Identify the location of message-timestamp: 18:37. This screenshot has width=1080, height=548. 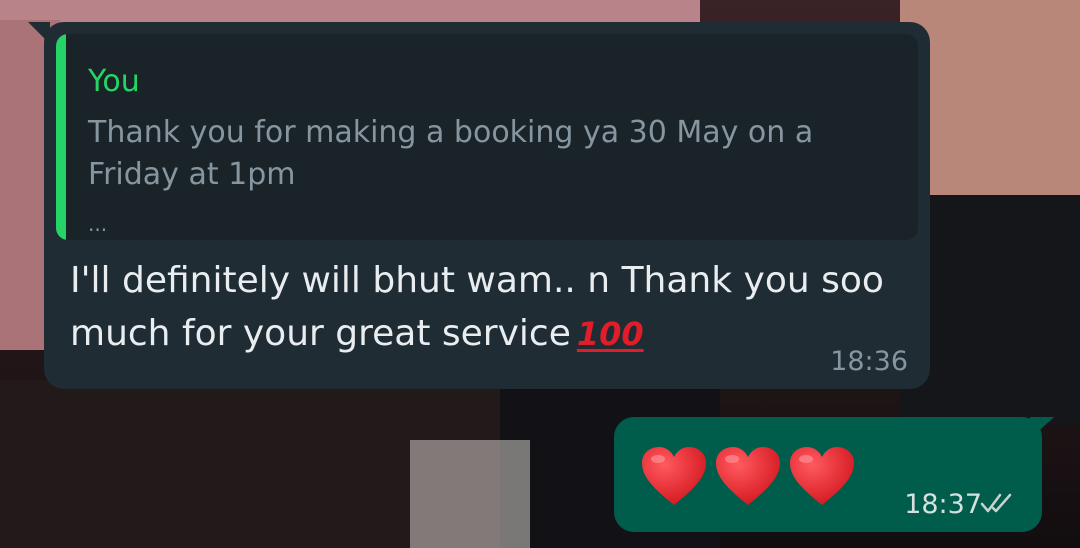
(943, 504).